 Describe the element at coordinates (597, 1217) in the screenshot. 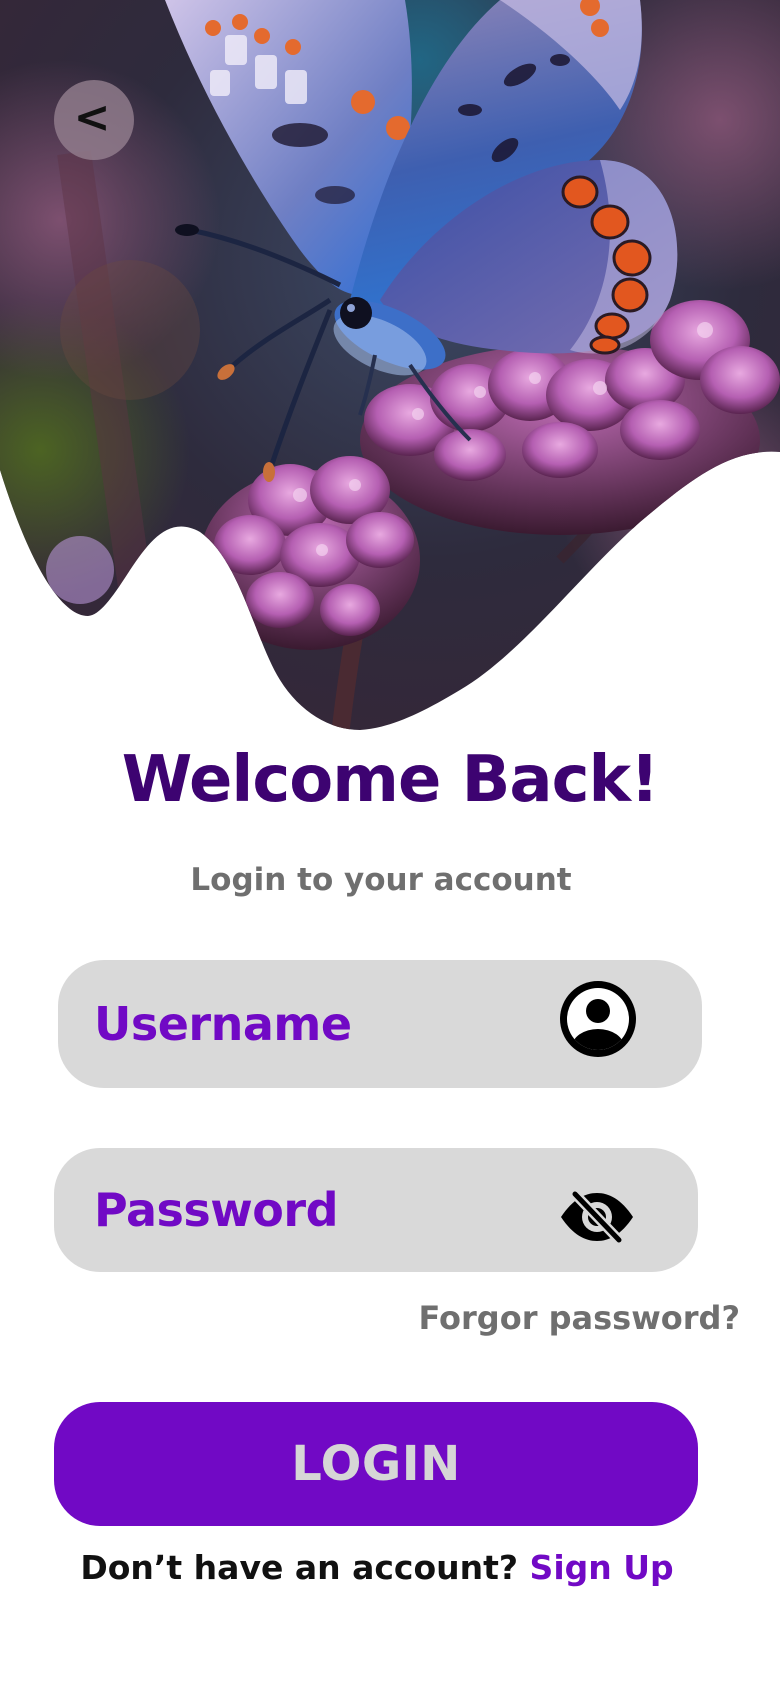

I see `eye-slash-icon` at that location.